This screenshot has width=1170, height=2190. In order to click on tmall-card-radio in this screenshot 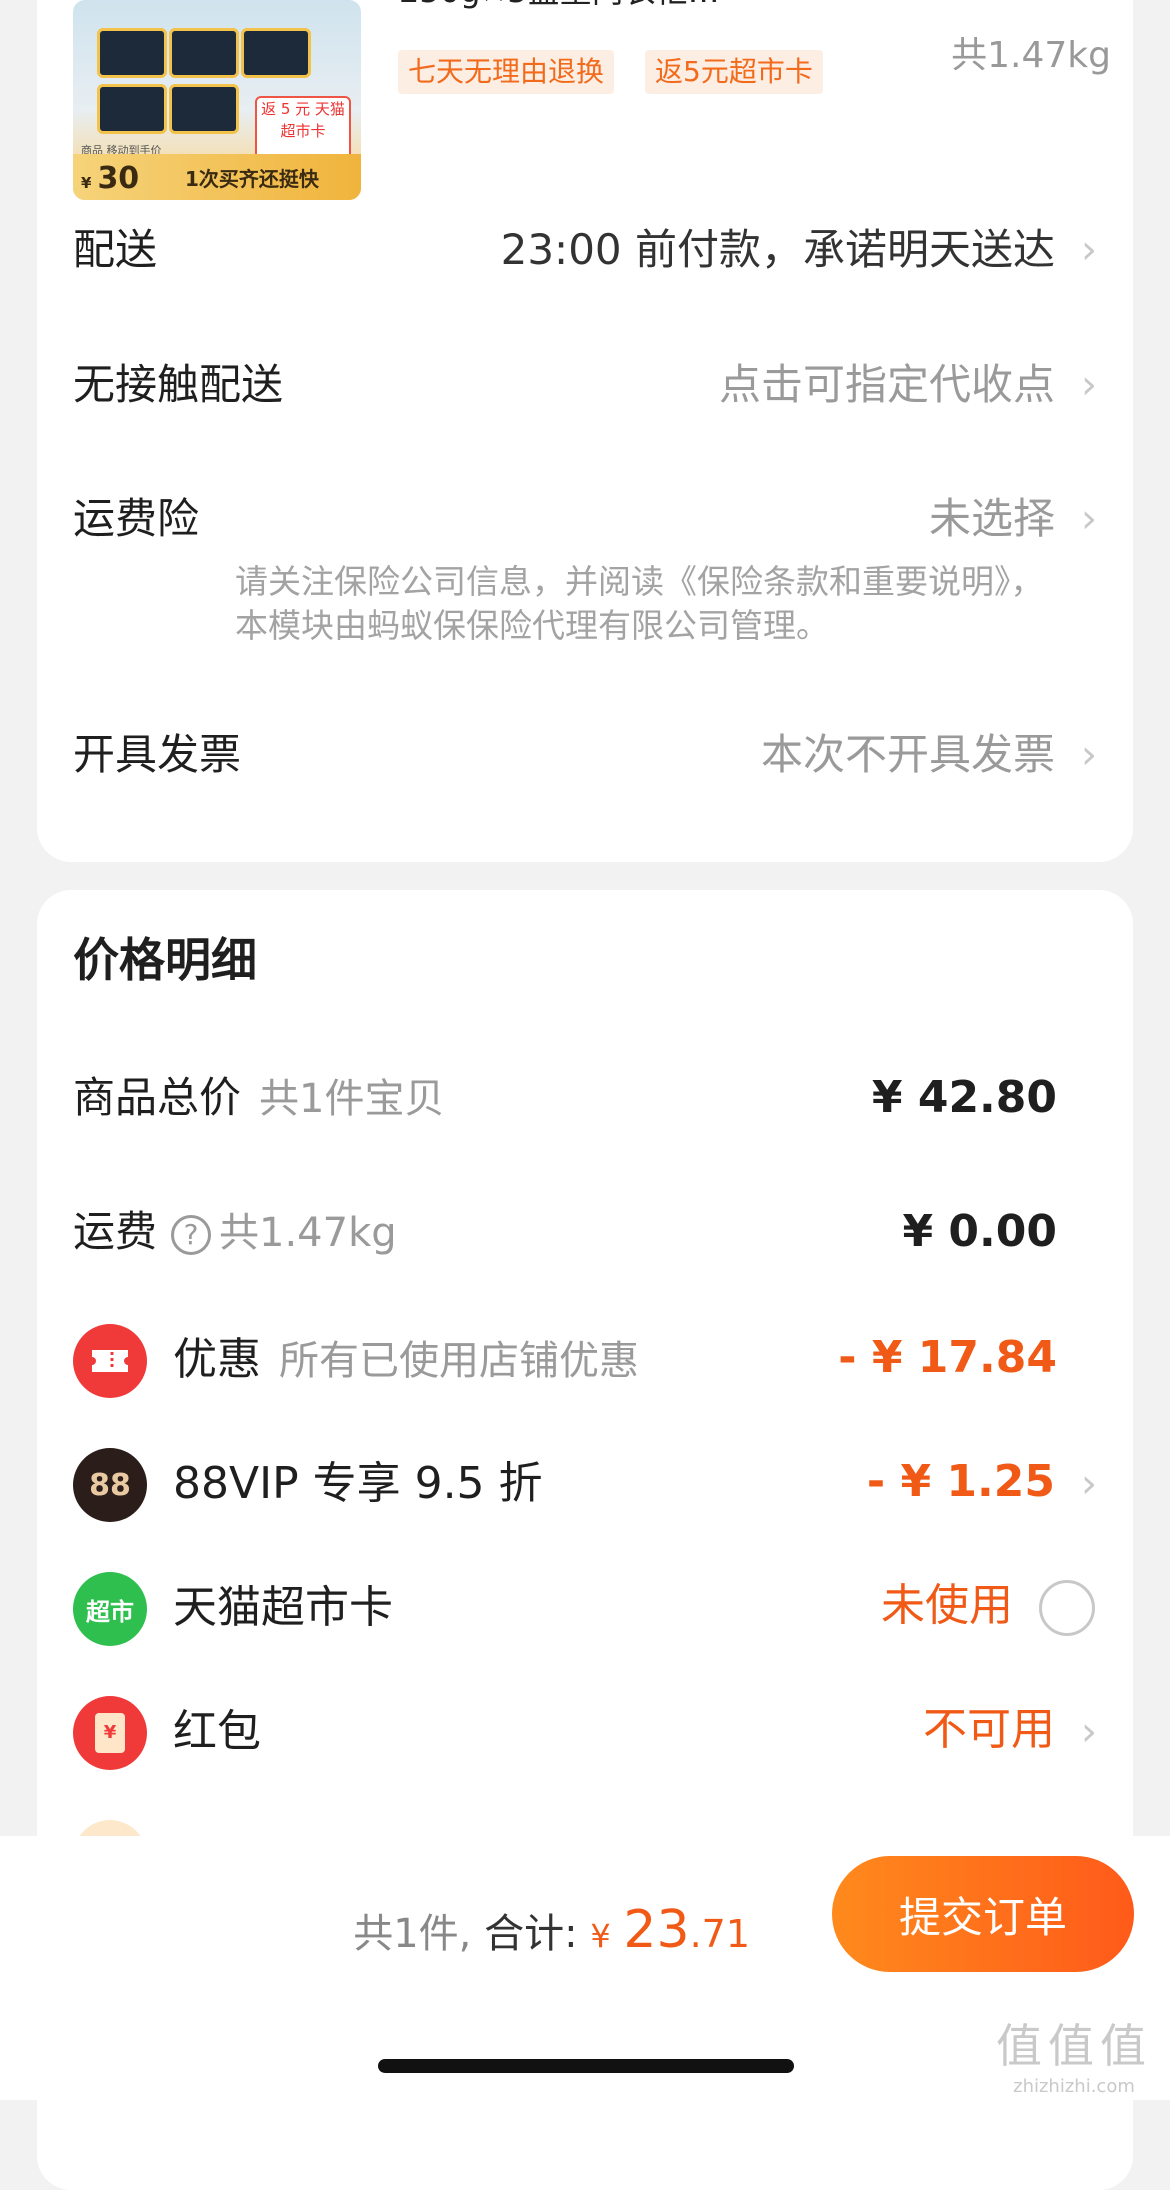, I will do `click(1067, 1608)`.